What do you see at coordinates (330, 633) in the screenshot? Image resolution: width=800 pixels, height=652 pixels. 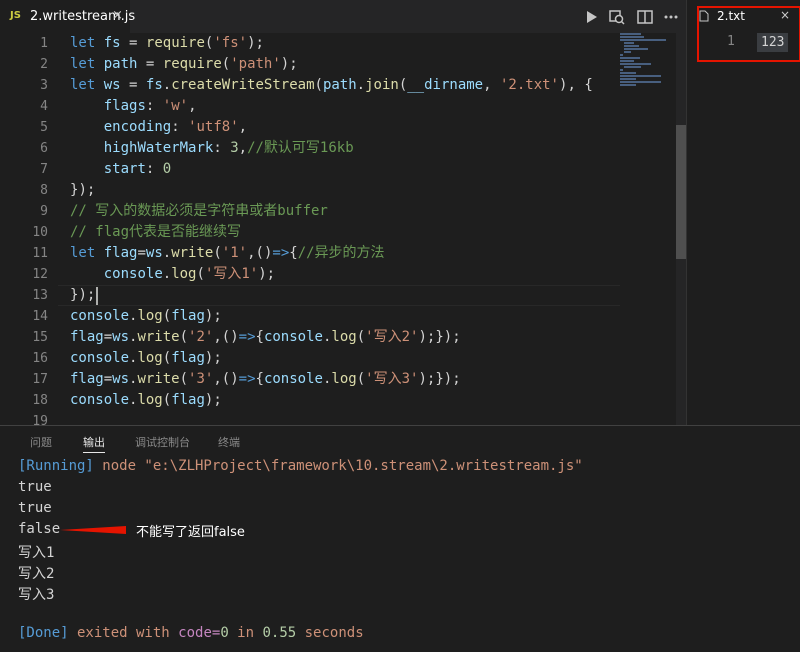 I see `done-suffix: seconds` at bounding box center [330, 633].